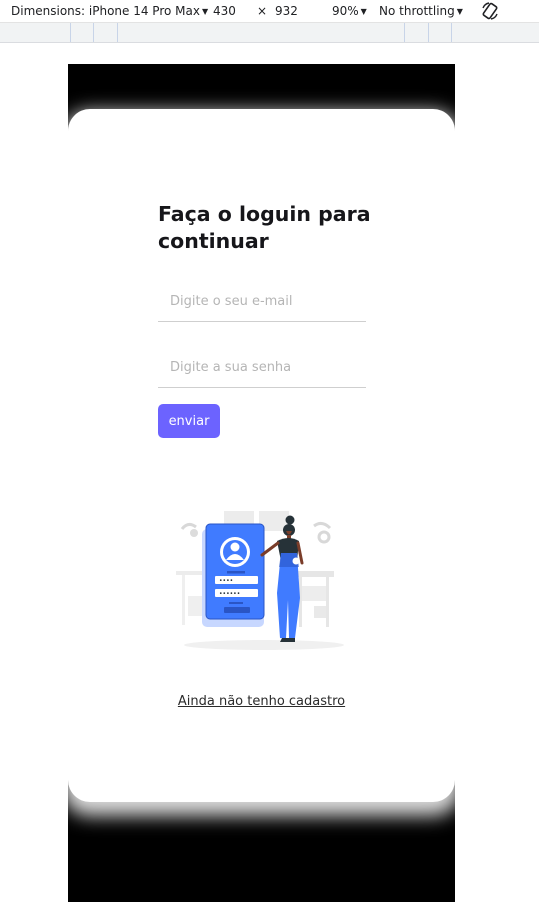 Image resolution: width=539 pixels, height=920 pixels. What do you see at coordinates (264, 227) in the screenshot?
I see `page-title: Faça o loguin para continuar` at bounding box center [264, 227].